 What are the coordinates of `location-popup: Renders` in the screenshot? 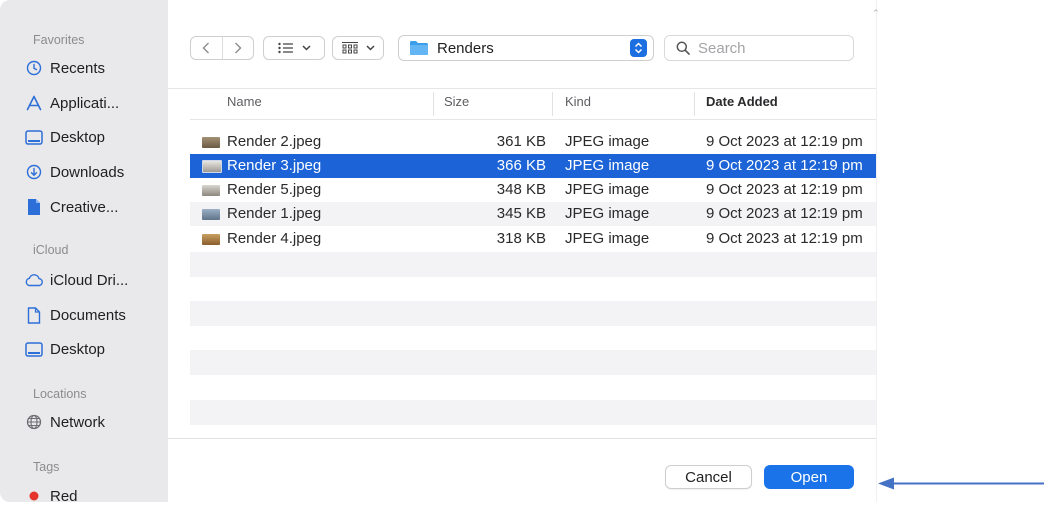 It's located at (526, 48).